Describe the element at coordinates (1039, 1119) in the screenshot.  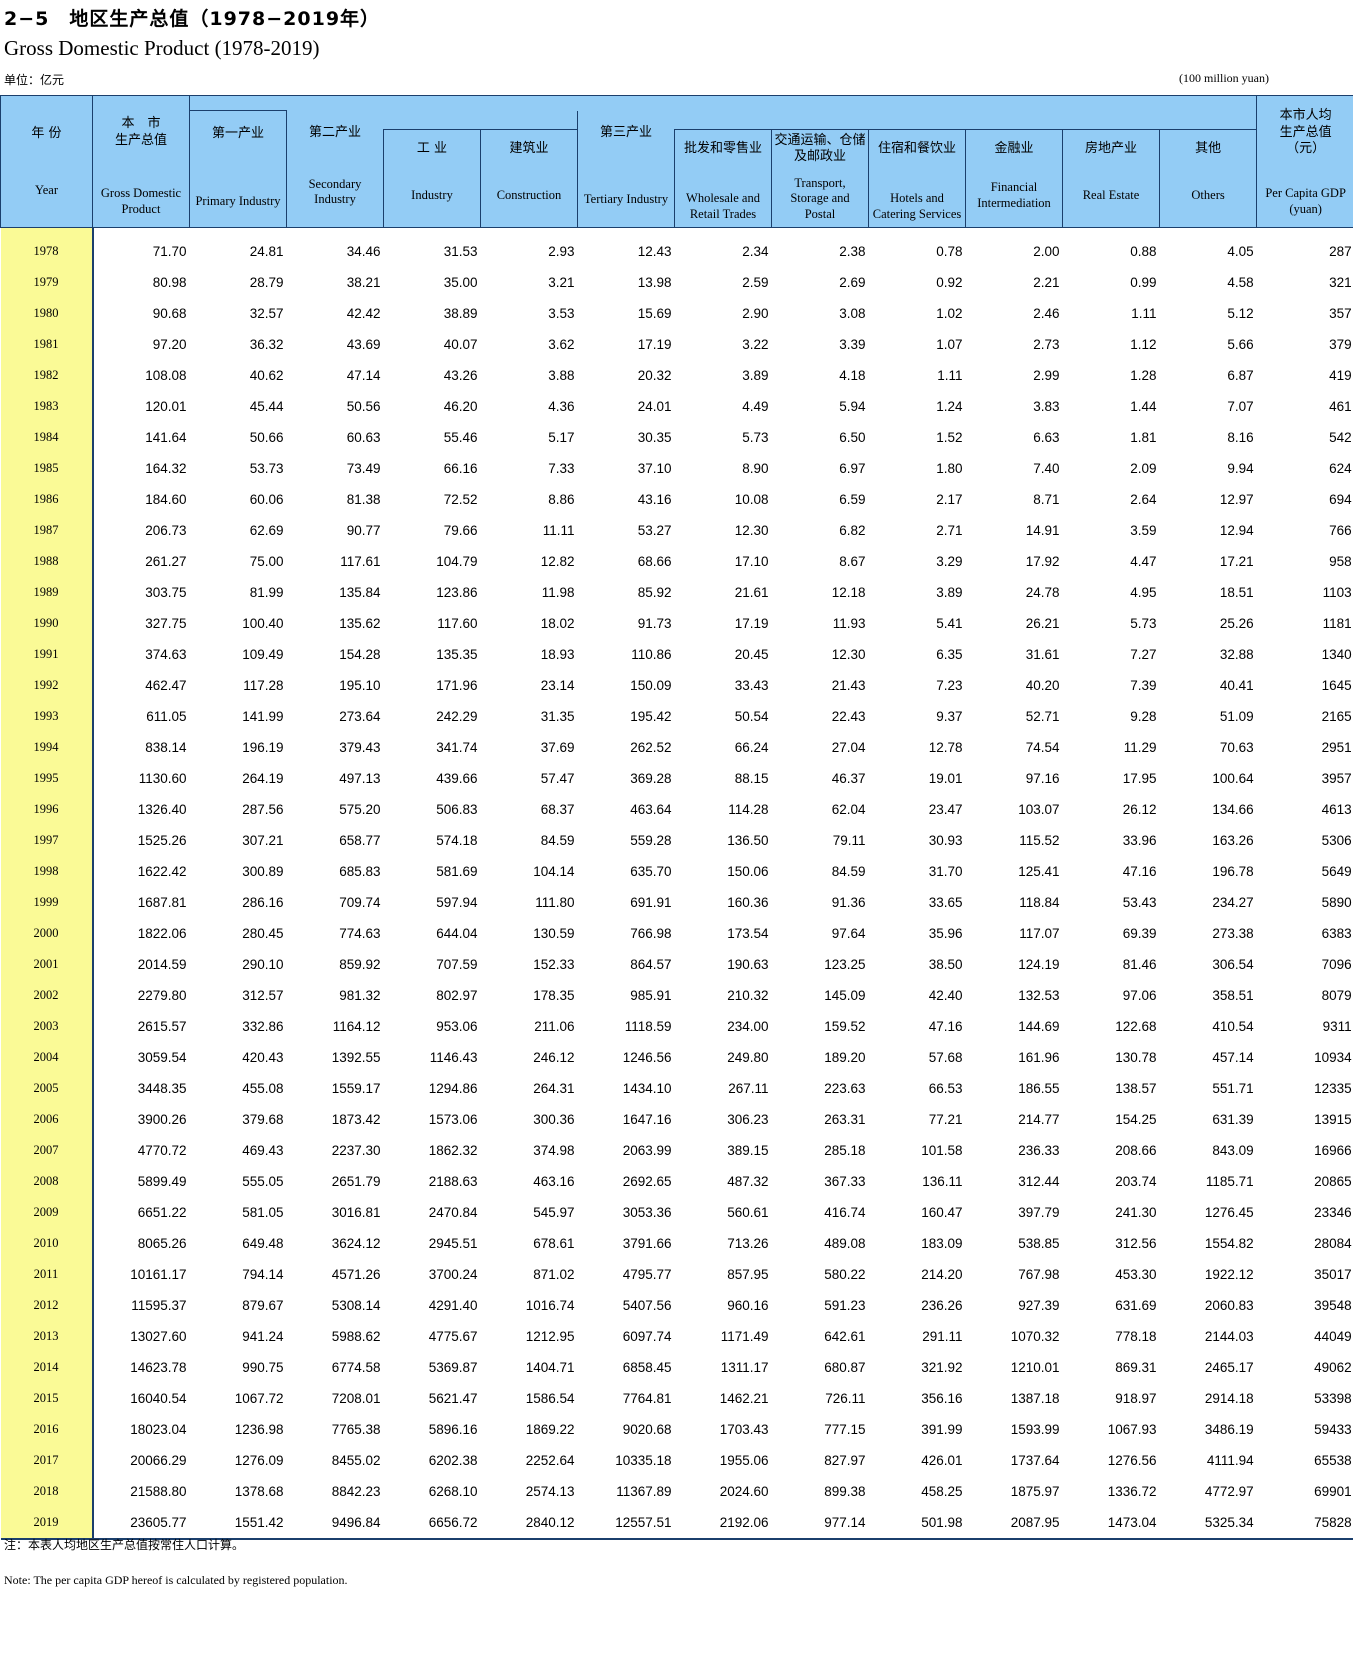
I see `value-cell: 214.77` at that location.